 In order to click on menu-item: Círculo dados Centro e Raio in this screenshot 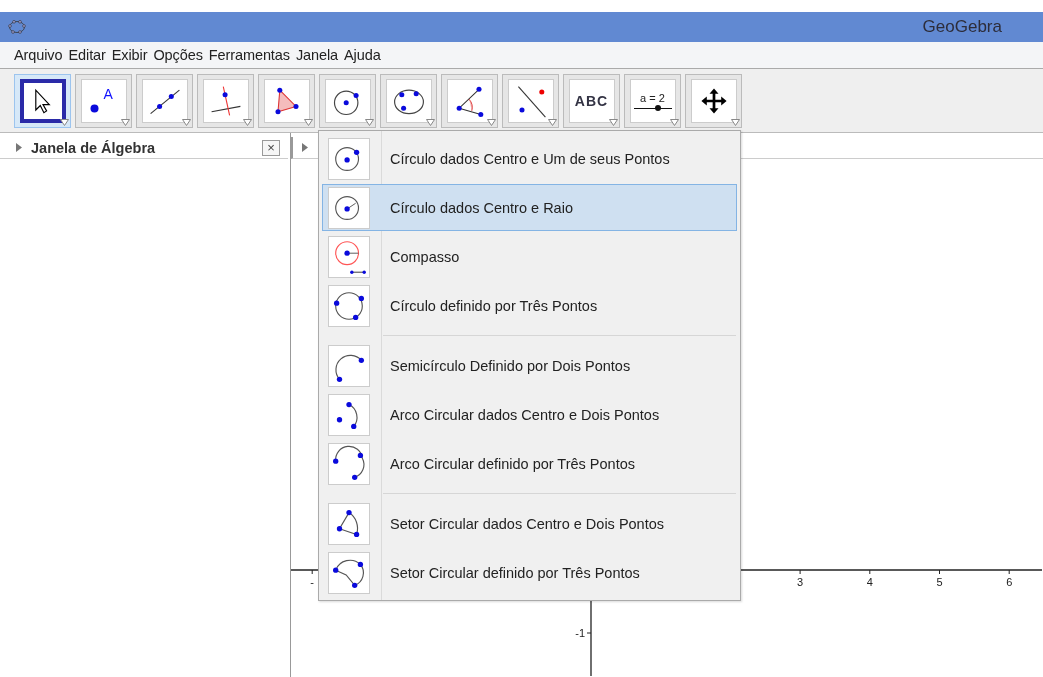, I will do `click(529, 207)`.